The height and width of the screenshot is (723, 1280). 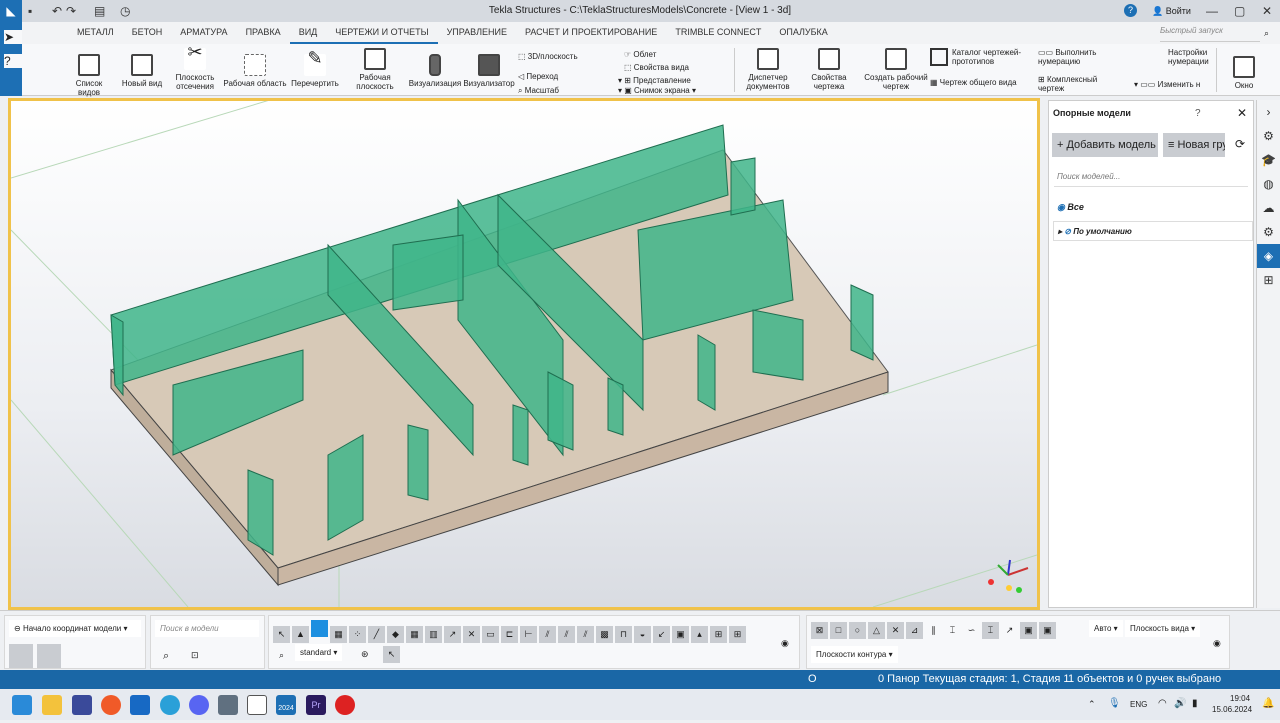 What do you see at coordinates (263, 33) in the screenshot?
I see `tab-edit: ПРАВКА` at bounding box center [263, 33].